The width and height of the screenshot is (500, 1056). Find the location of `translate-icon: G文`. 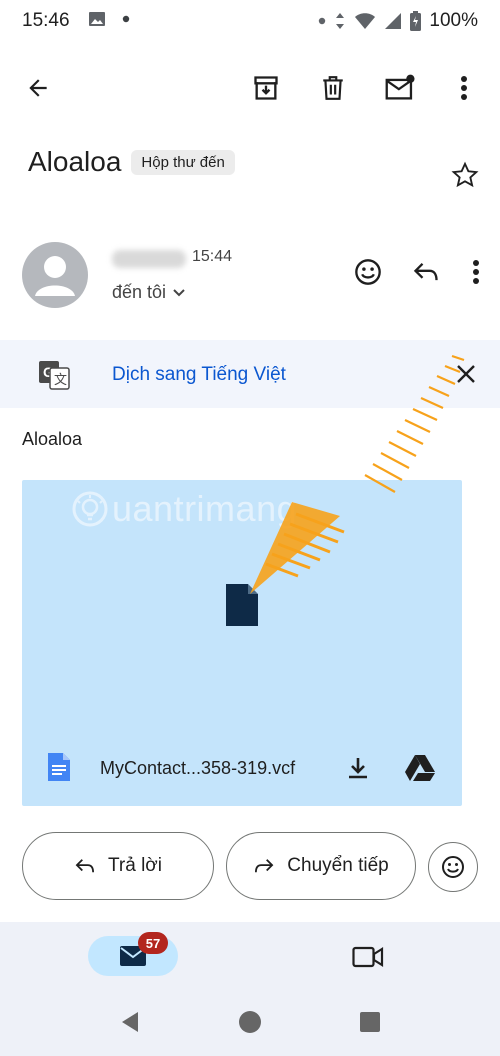

translate-icon: G文 is located at coordinates (54, 375).